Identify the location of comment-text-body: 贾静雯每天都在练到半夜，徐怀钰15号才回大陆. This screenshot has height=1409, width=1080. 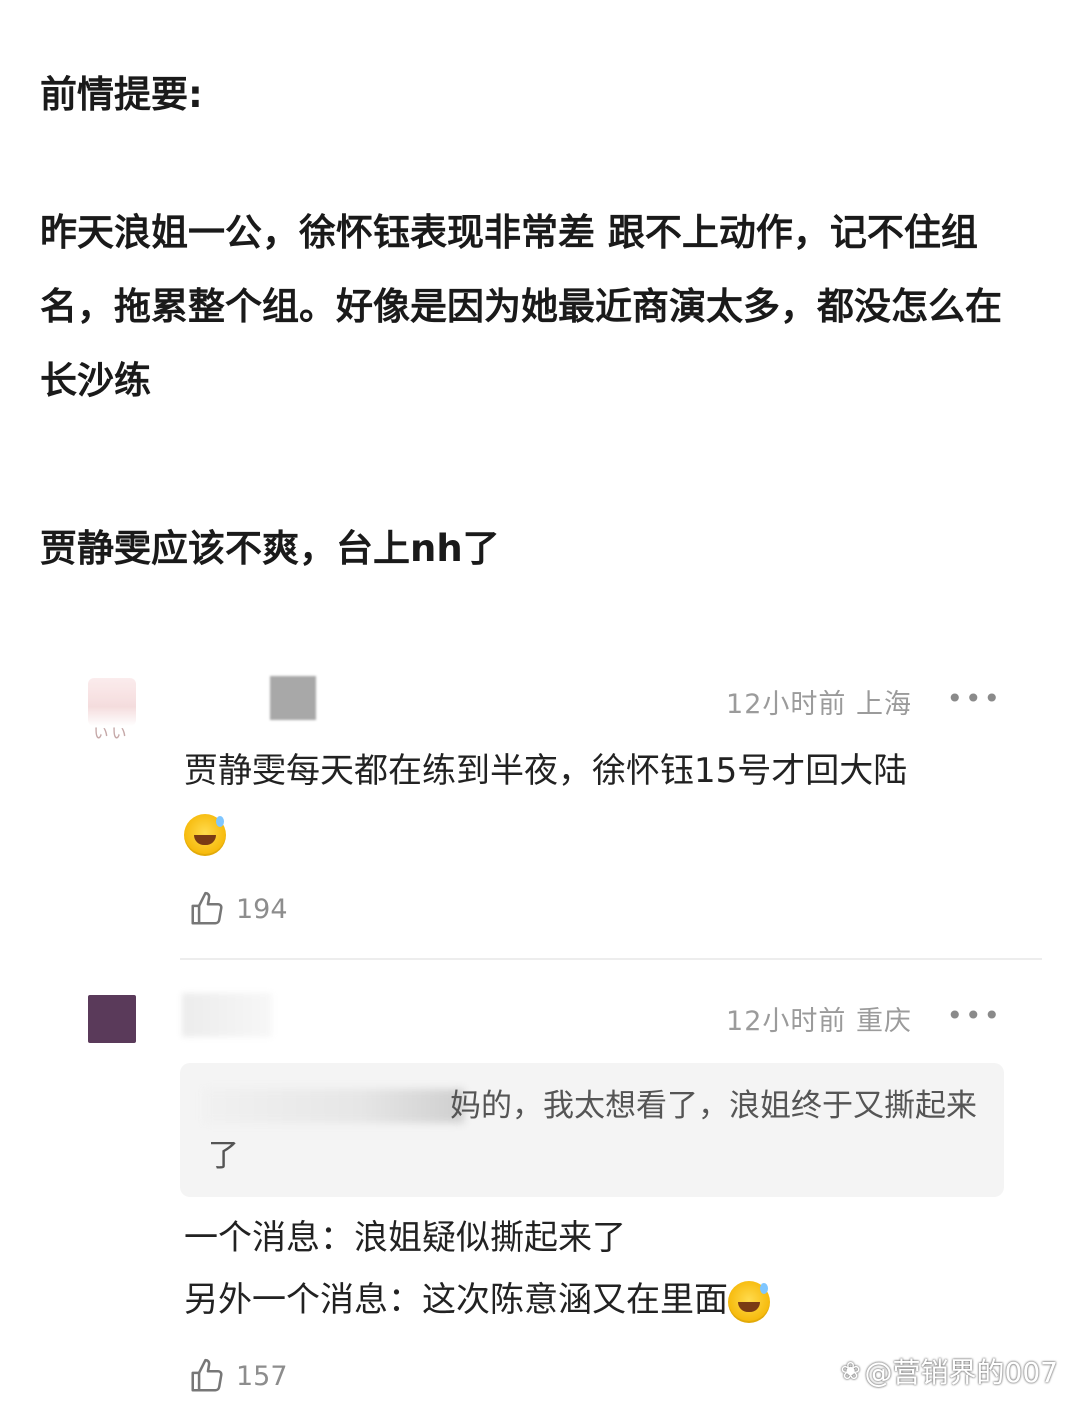
(546, 771).